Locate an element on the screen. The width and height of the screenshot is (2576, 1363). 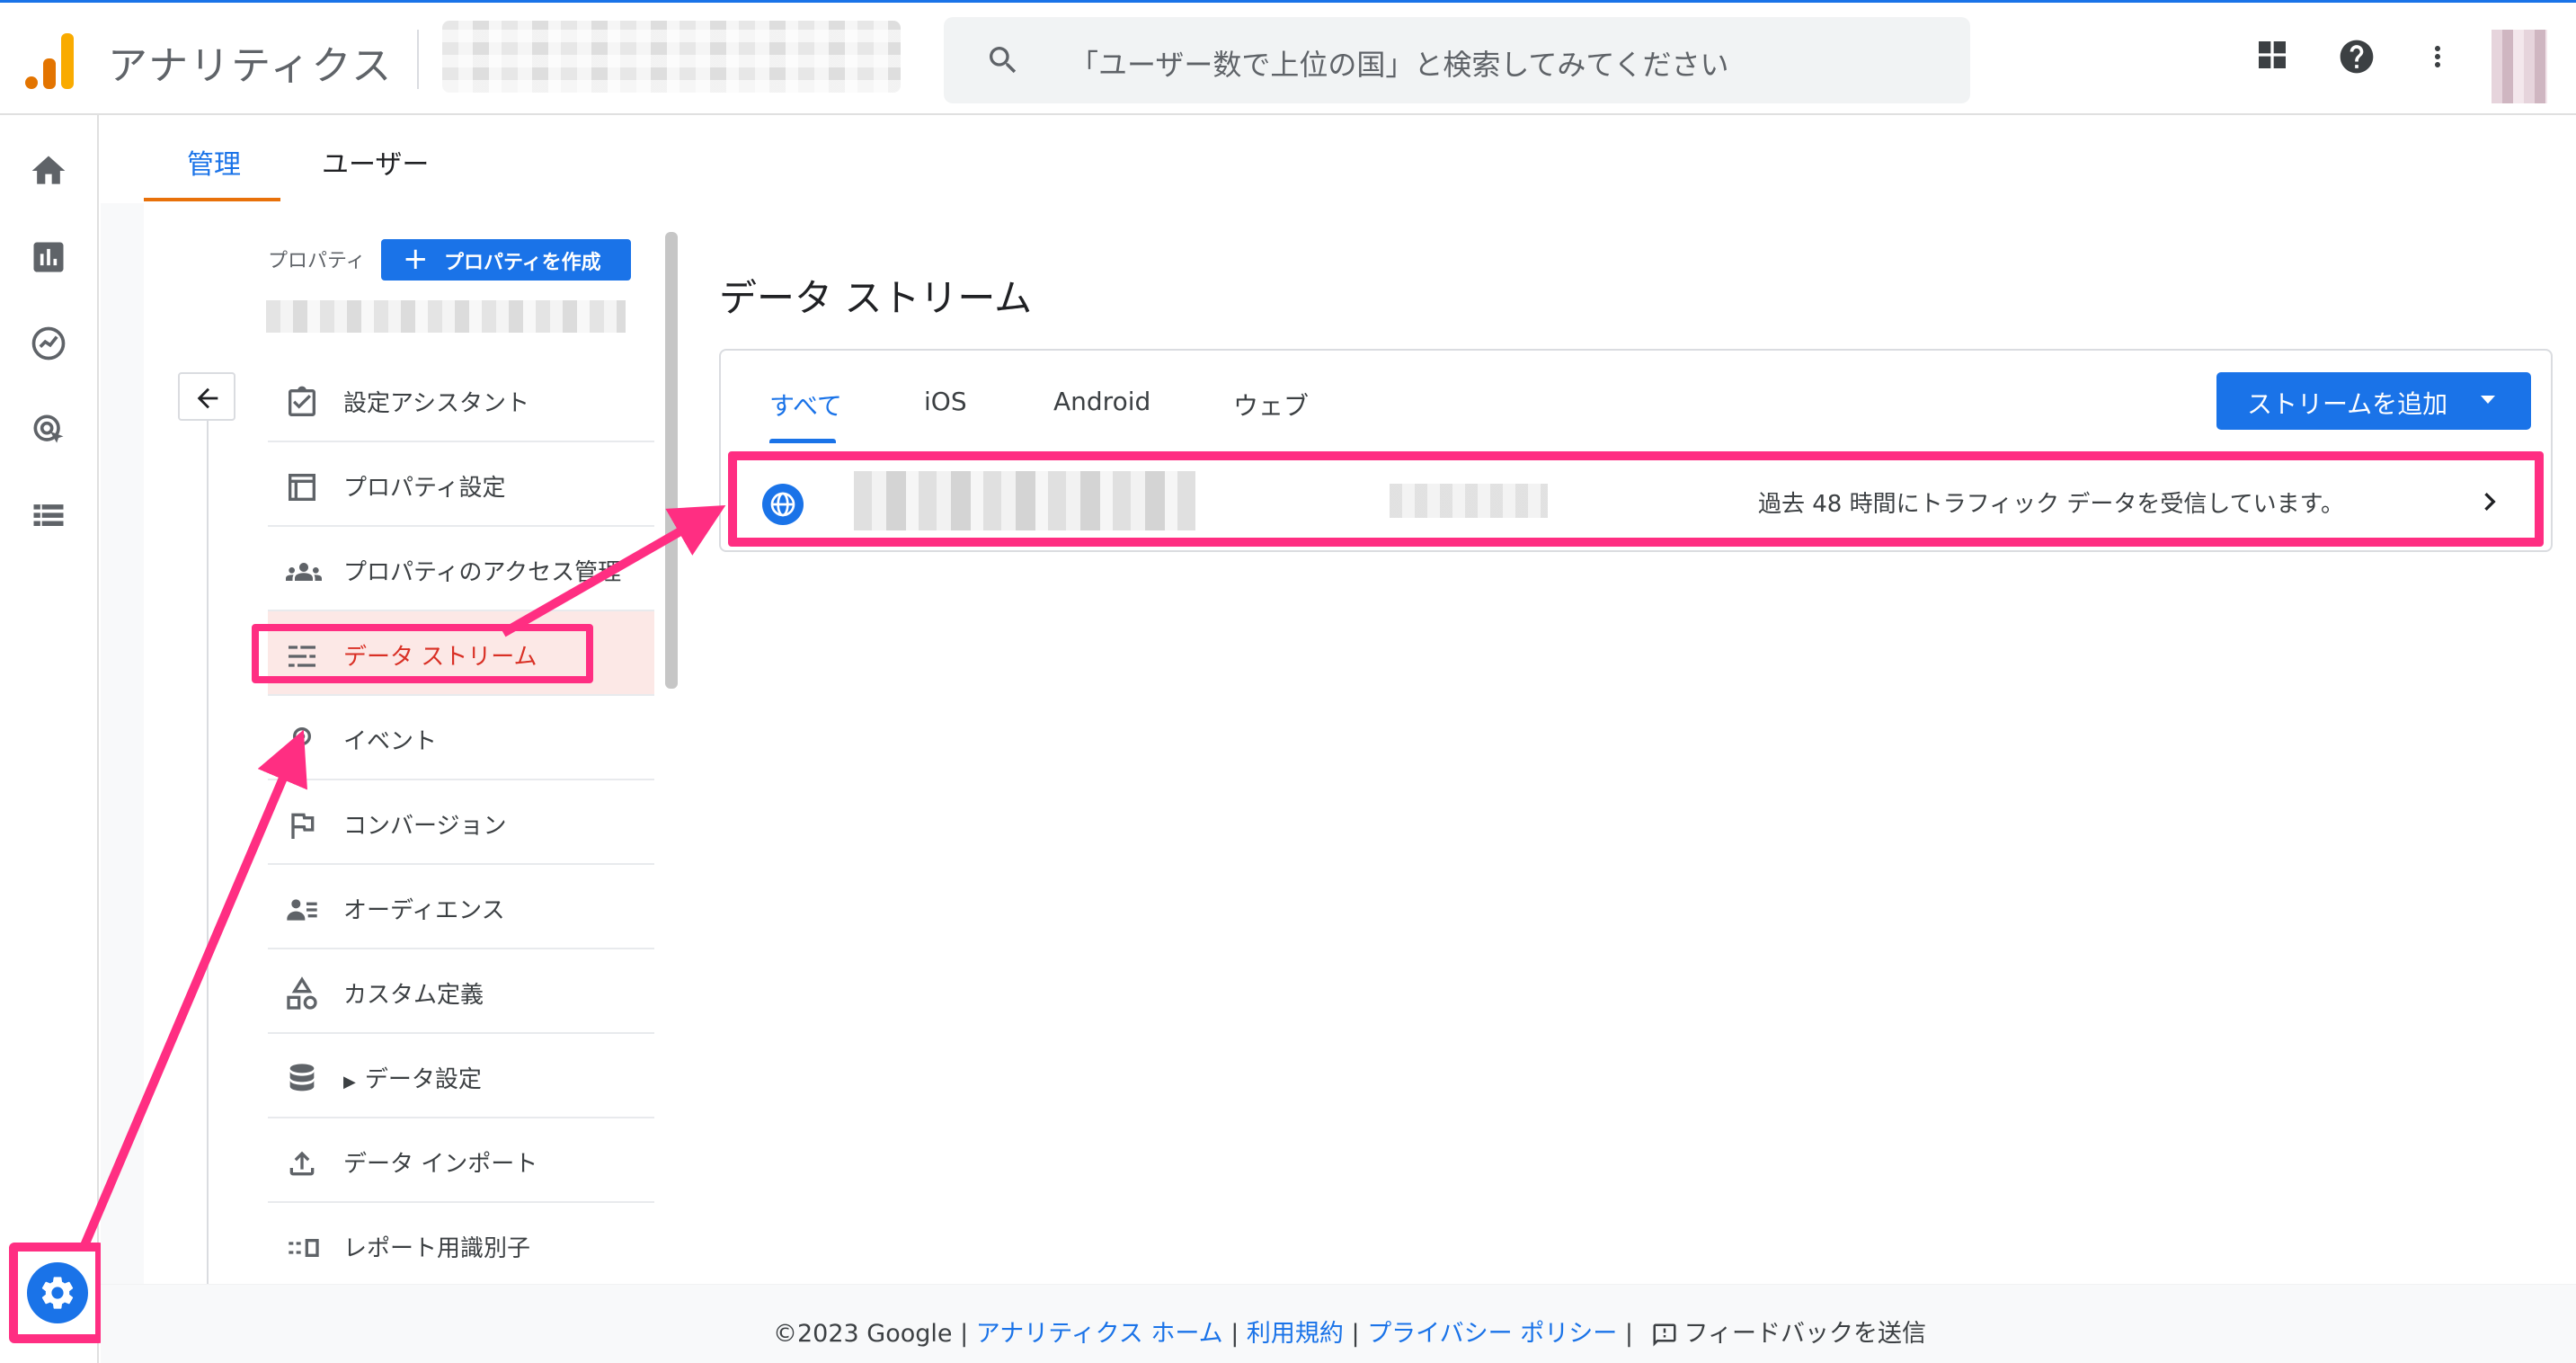
menu-item-label: レポート用識別子 is located at coordinates (437, 1248).